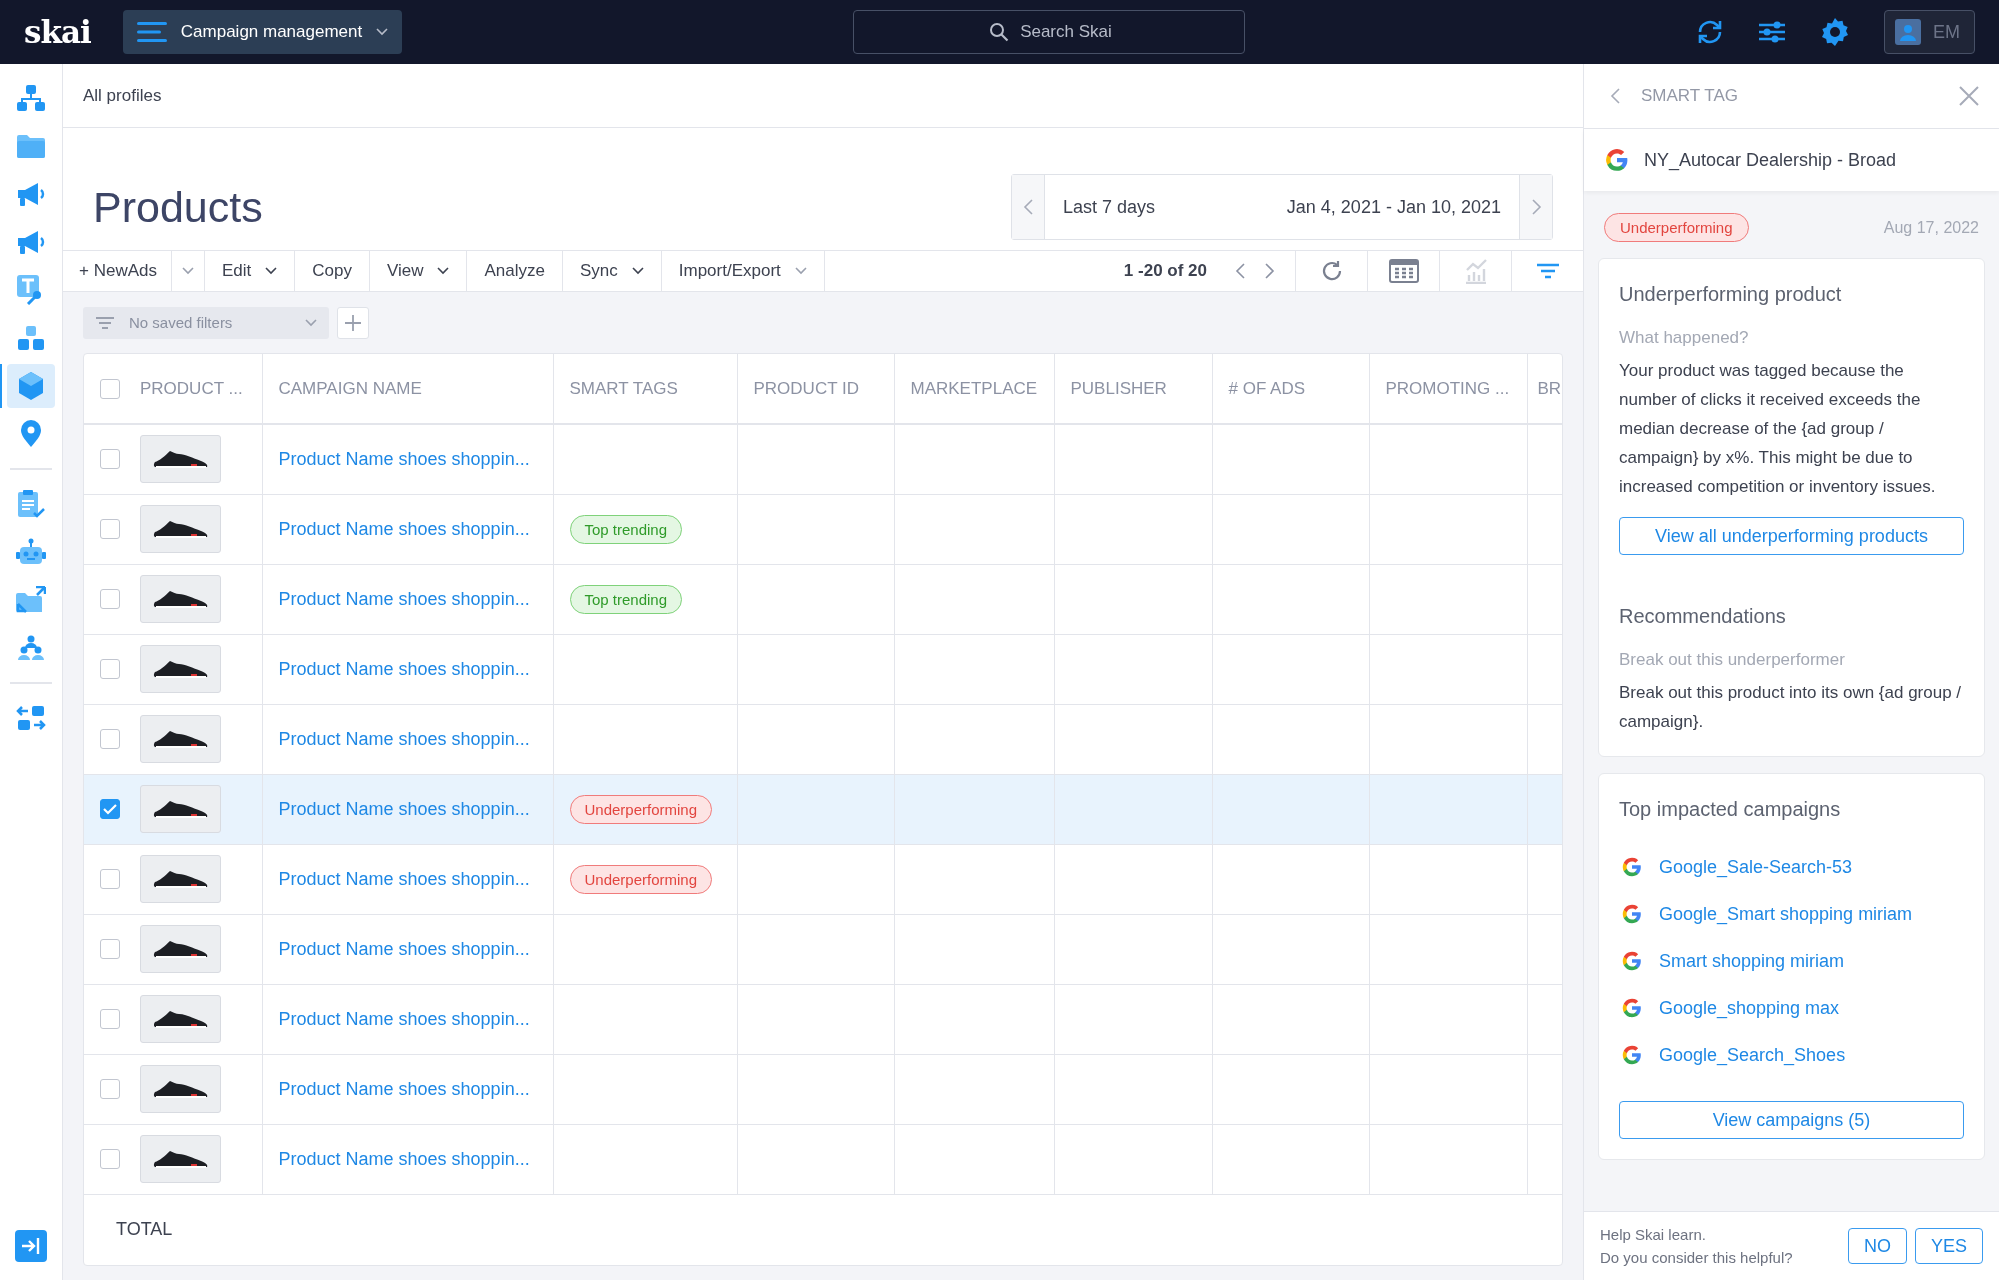  I want to click on no-button: NO, so click(1877, 1246).